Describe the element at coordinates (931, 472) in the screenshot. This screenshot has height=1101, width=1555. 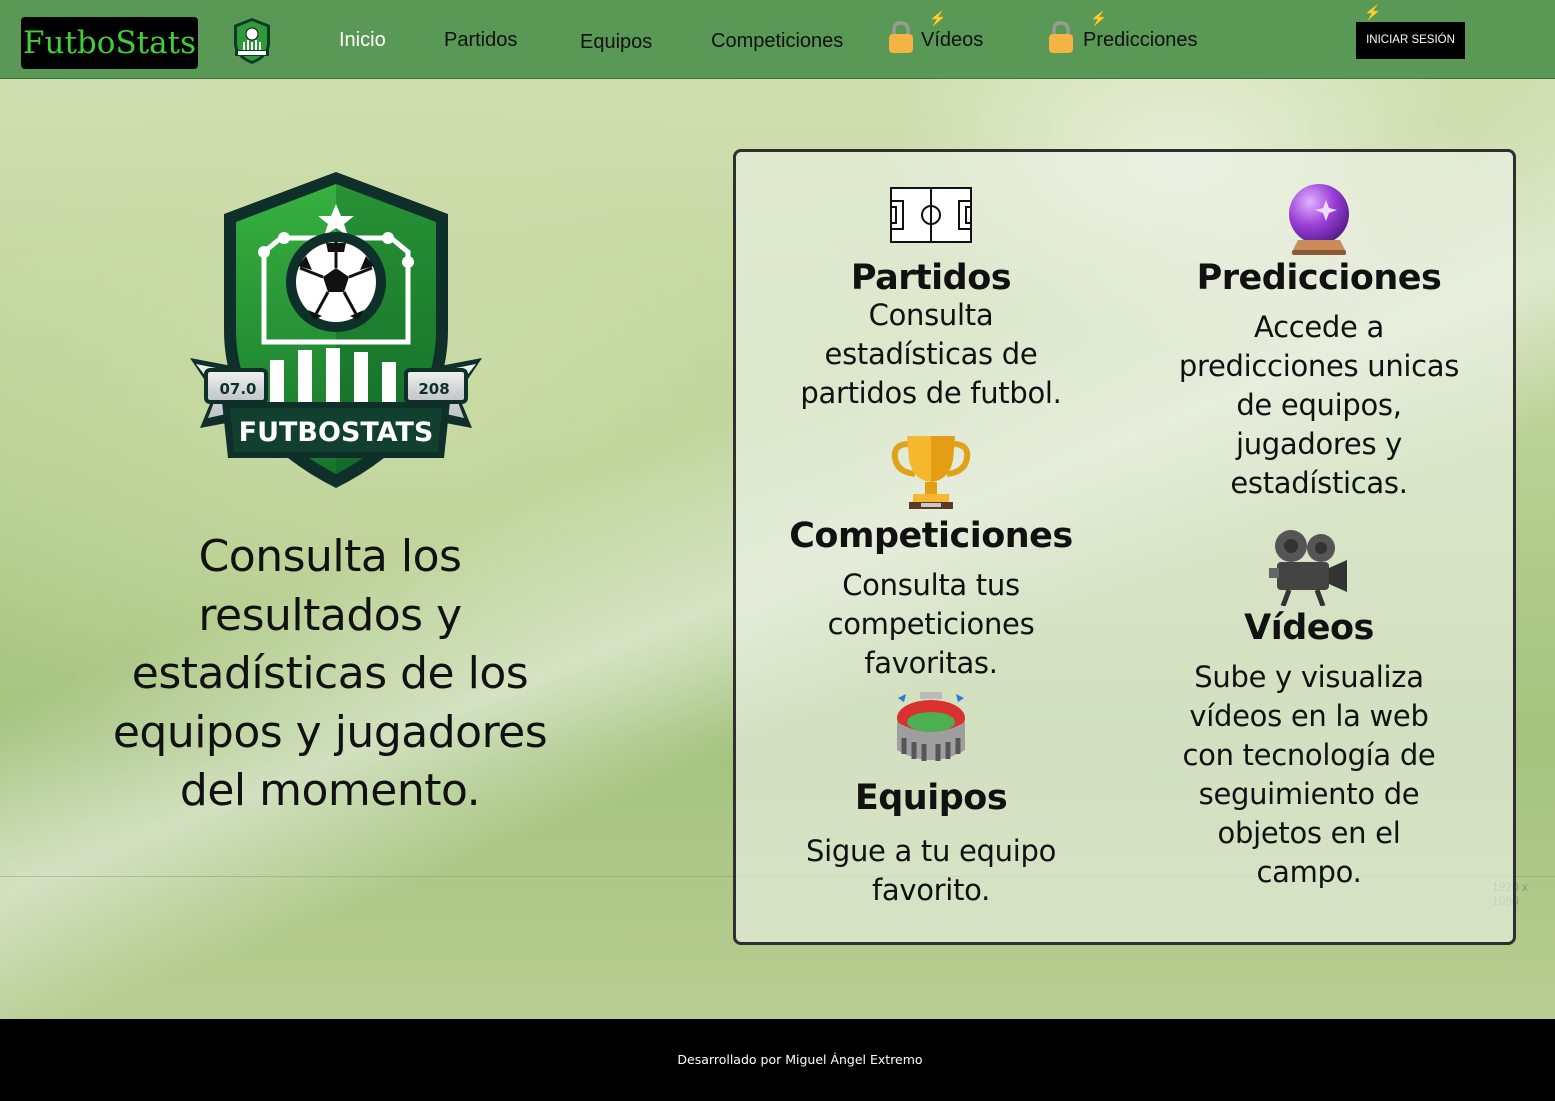
I see `trophy-icon` at that location.